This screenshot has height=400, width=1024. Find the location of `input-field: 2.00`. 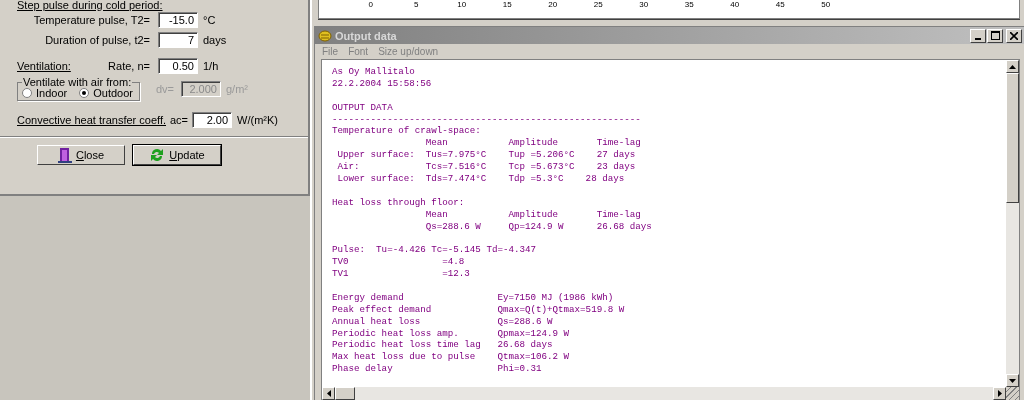

input-field: 2.00 is located at coordinates (212, 120).